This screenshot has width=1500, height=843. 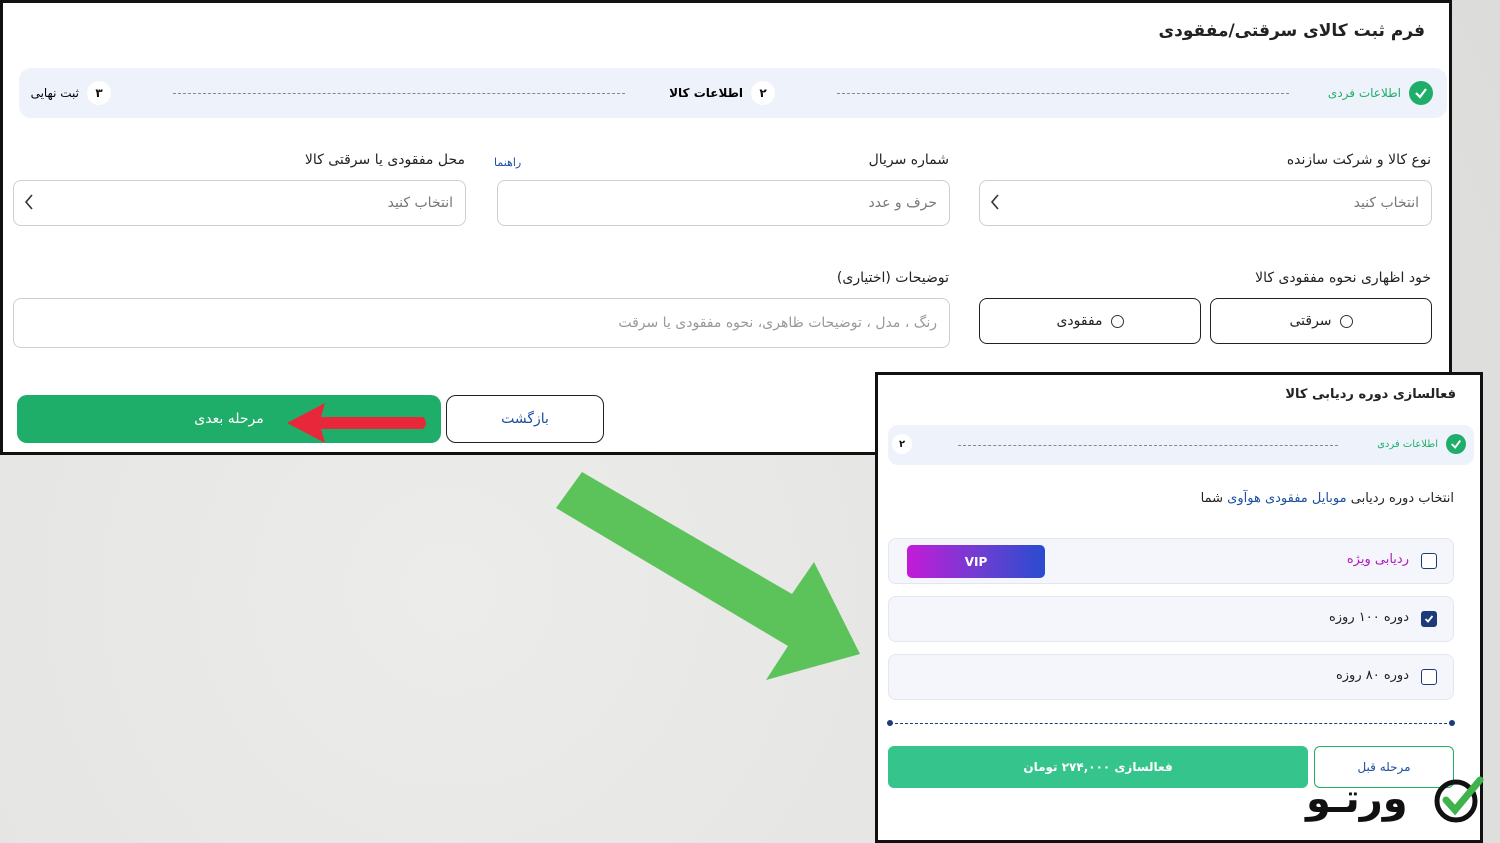 I want to click on option-label: دوره ۱۰۰ روزه, so click(x=1368, y=617).